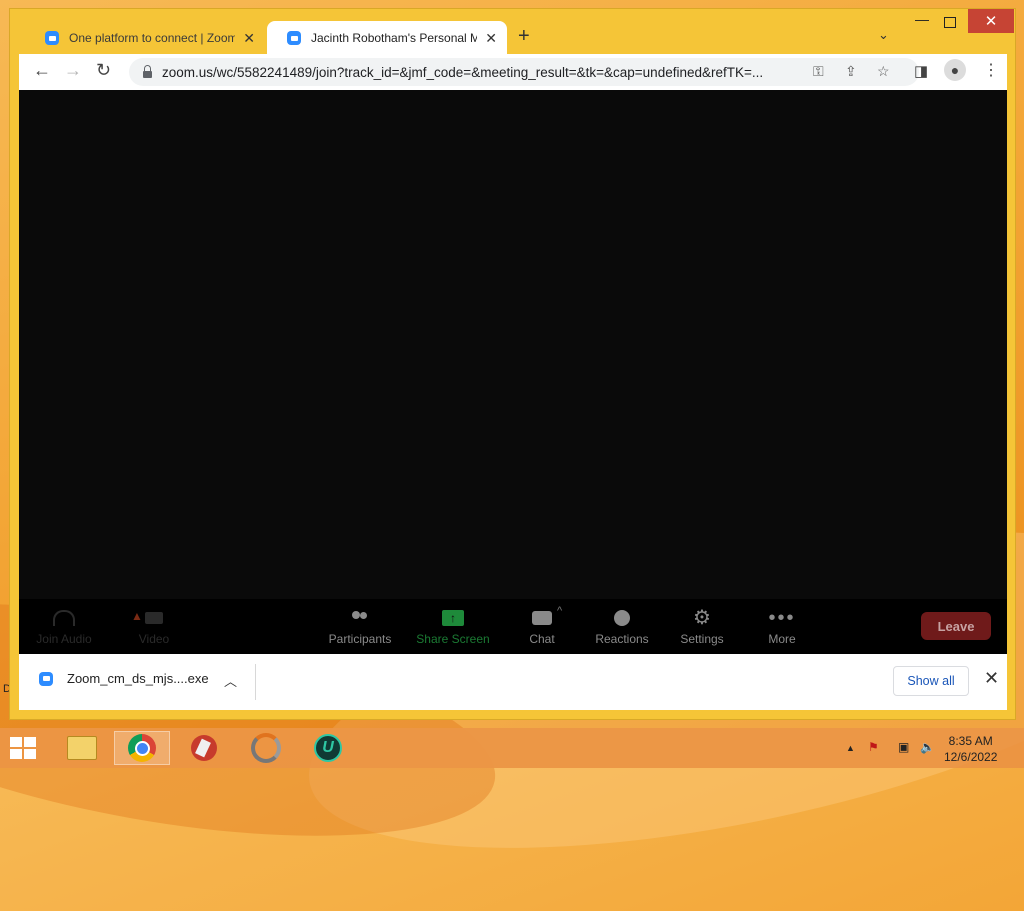 This screenshot has height=911, width=1024. What do you see at coordinates (850, 748) in the screenshot?
I see `show-hidden-icons-icon: ▲` at bounding box center [850, 748].